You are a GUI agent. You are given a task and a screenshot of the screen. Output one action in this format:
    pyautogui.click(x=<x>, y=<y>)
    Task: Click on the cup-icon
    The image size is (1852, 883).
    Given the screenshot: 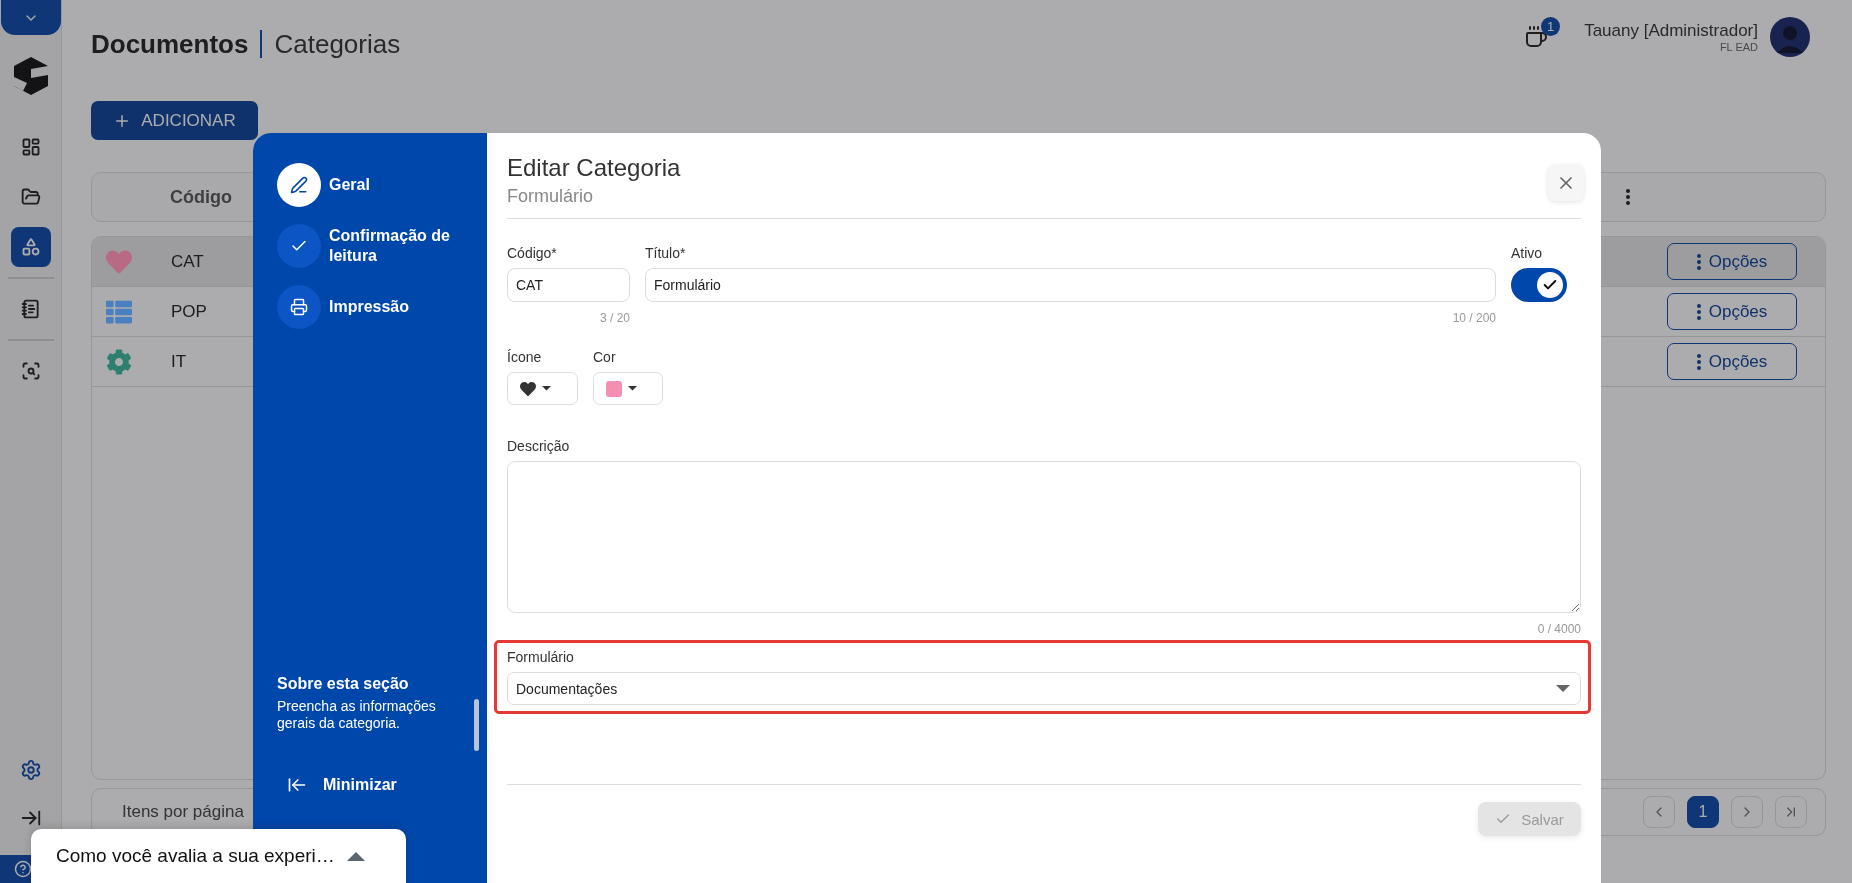 What is the action you would take?
    pyautogui.click(x=1536, y=37)
    